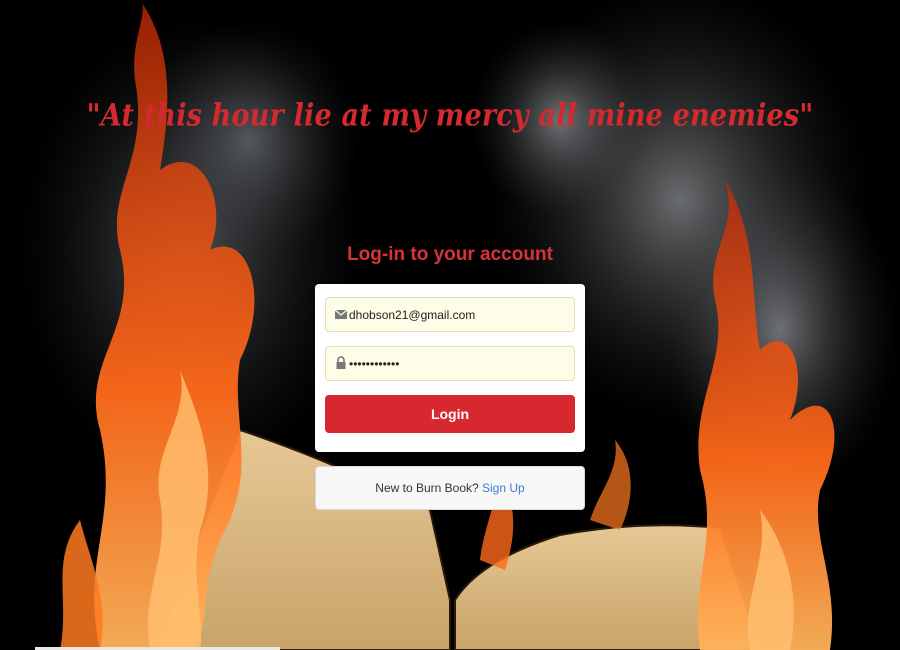  What do you see at coordinates (341, 314) in the screenshot?
I see `envelope-icon` at bounding box center [341, 314].